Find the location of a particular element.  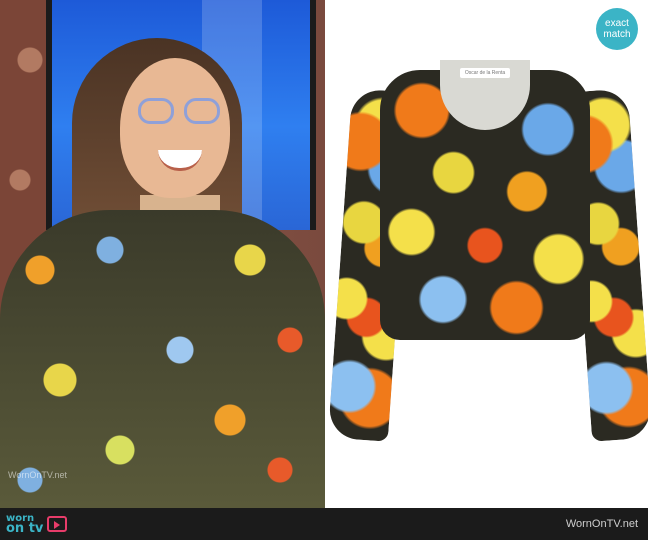

photo-watermark: WornOnTV.net is located at coordinates (38, 475).